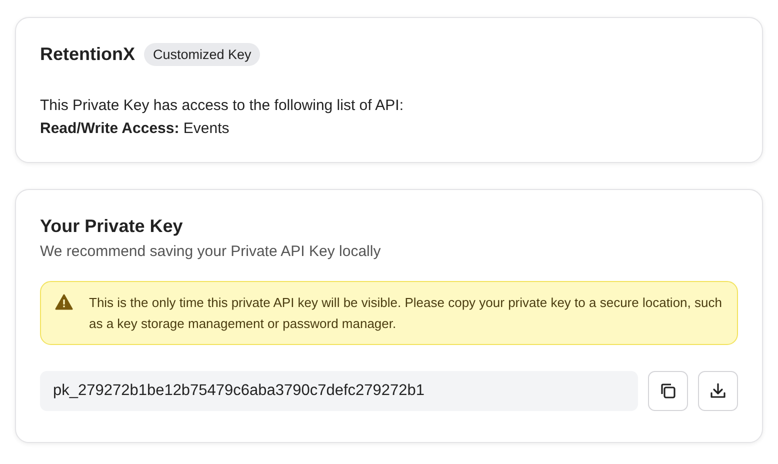 This screenshot has width=778, height=464. What do you see at coordinates (88, 54) in the screenshot?
I see `app-name: RetentionX` at bounding box center [88, 54].